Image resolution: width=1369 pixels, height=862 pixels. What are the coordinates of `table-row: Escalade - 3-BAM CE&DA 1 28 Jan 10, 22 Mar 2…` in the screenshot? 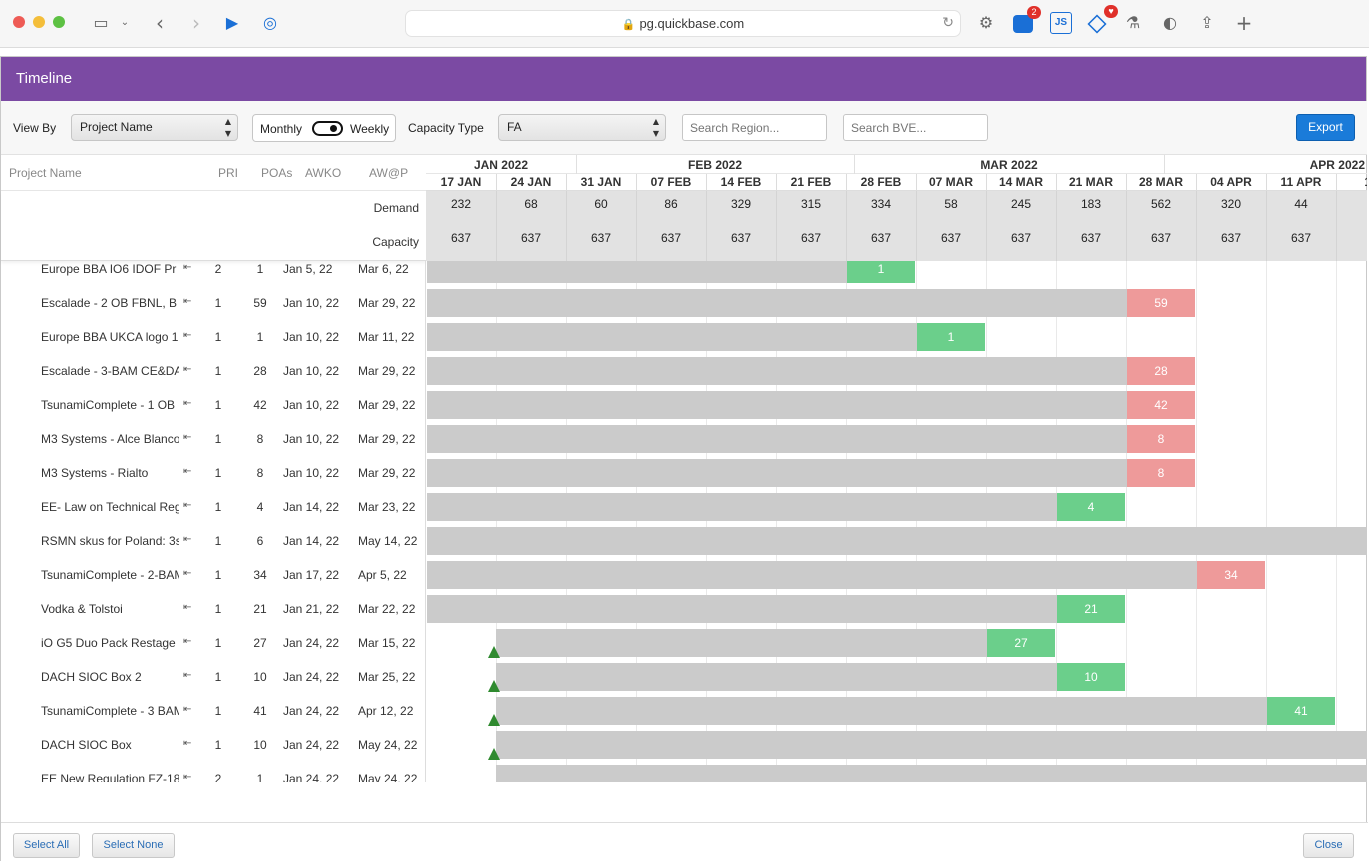 It's located at (213, 371).